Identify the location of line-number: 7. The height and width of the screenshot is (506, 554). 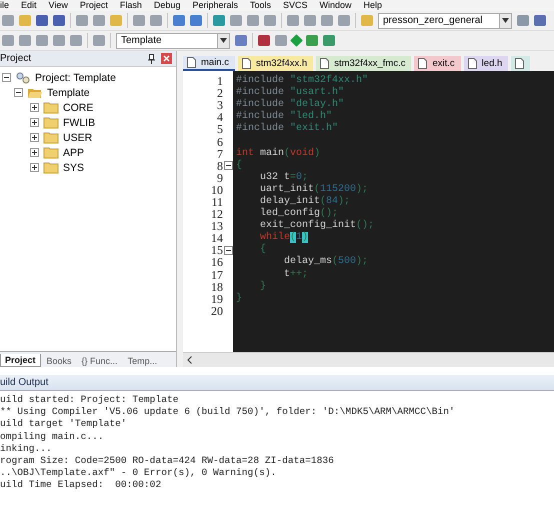
(220, 154).